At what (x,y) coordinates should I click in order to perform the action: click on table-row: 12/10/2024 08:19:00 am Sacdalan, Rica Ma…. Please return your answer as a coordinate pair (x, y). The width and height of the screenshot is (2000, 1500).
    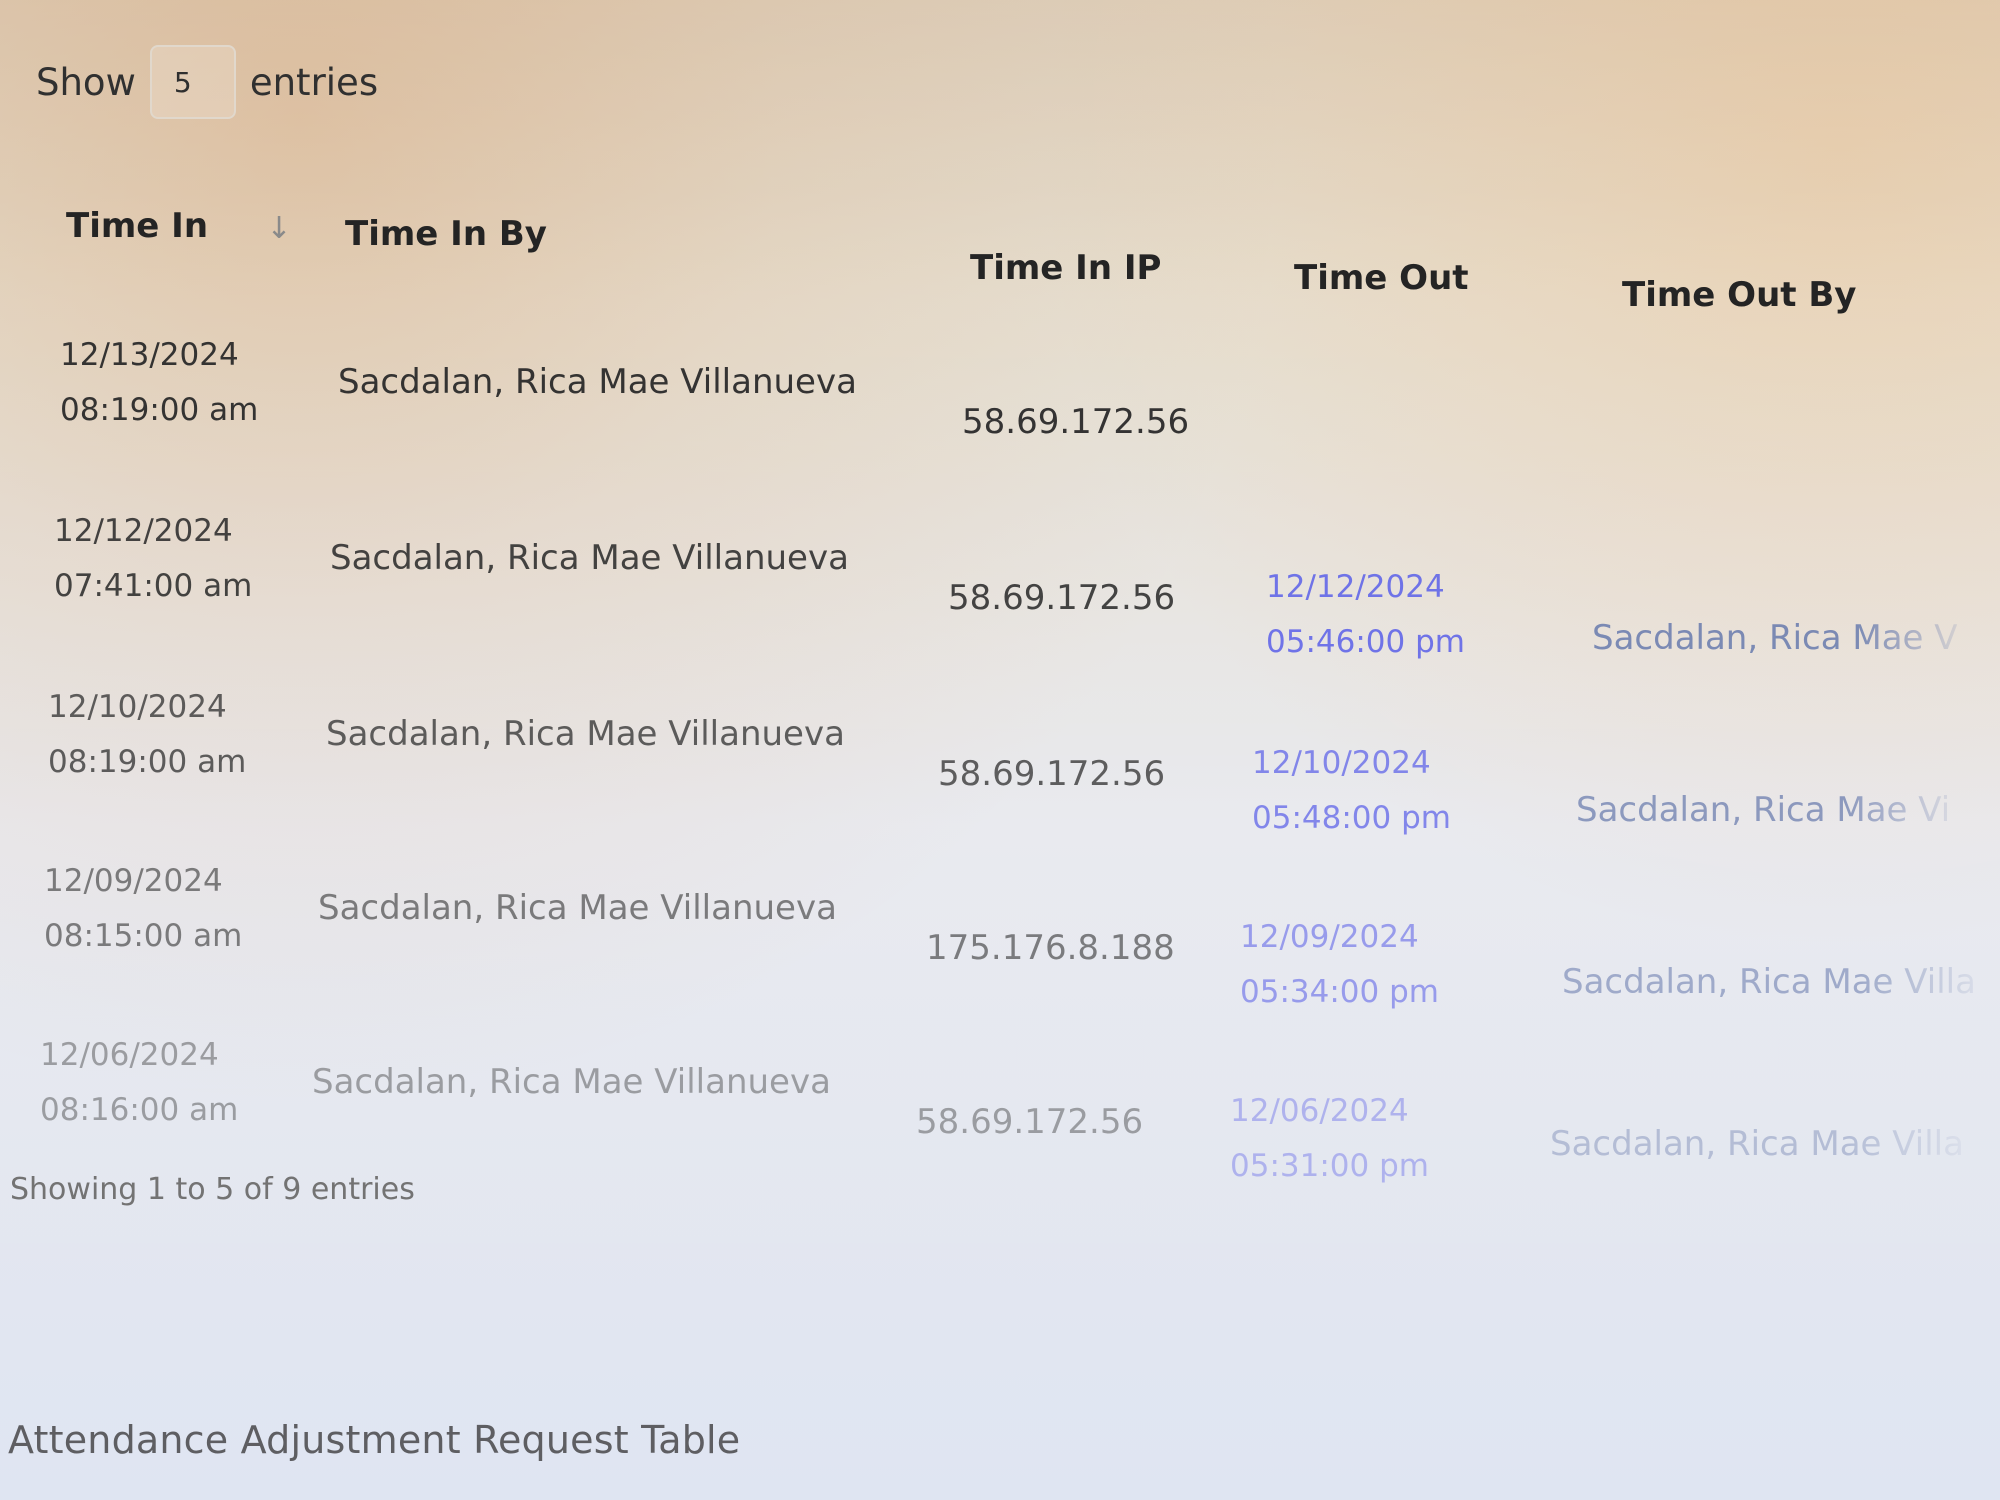
    Looking at the image, I should click on (1000, 762).